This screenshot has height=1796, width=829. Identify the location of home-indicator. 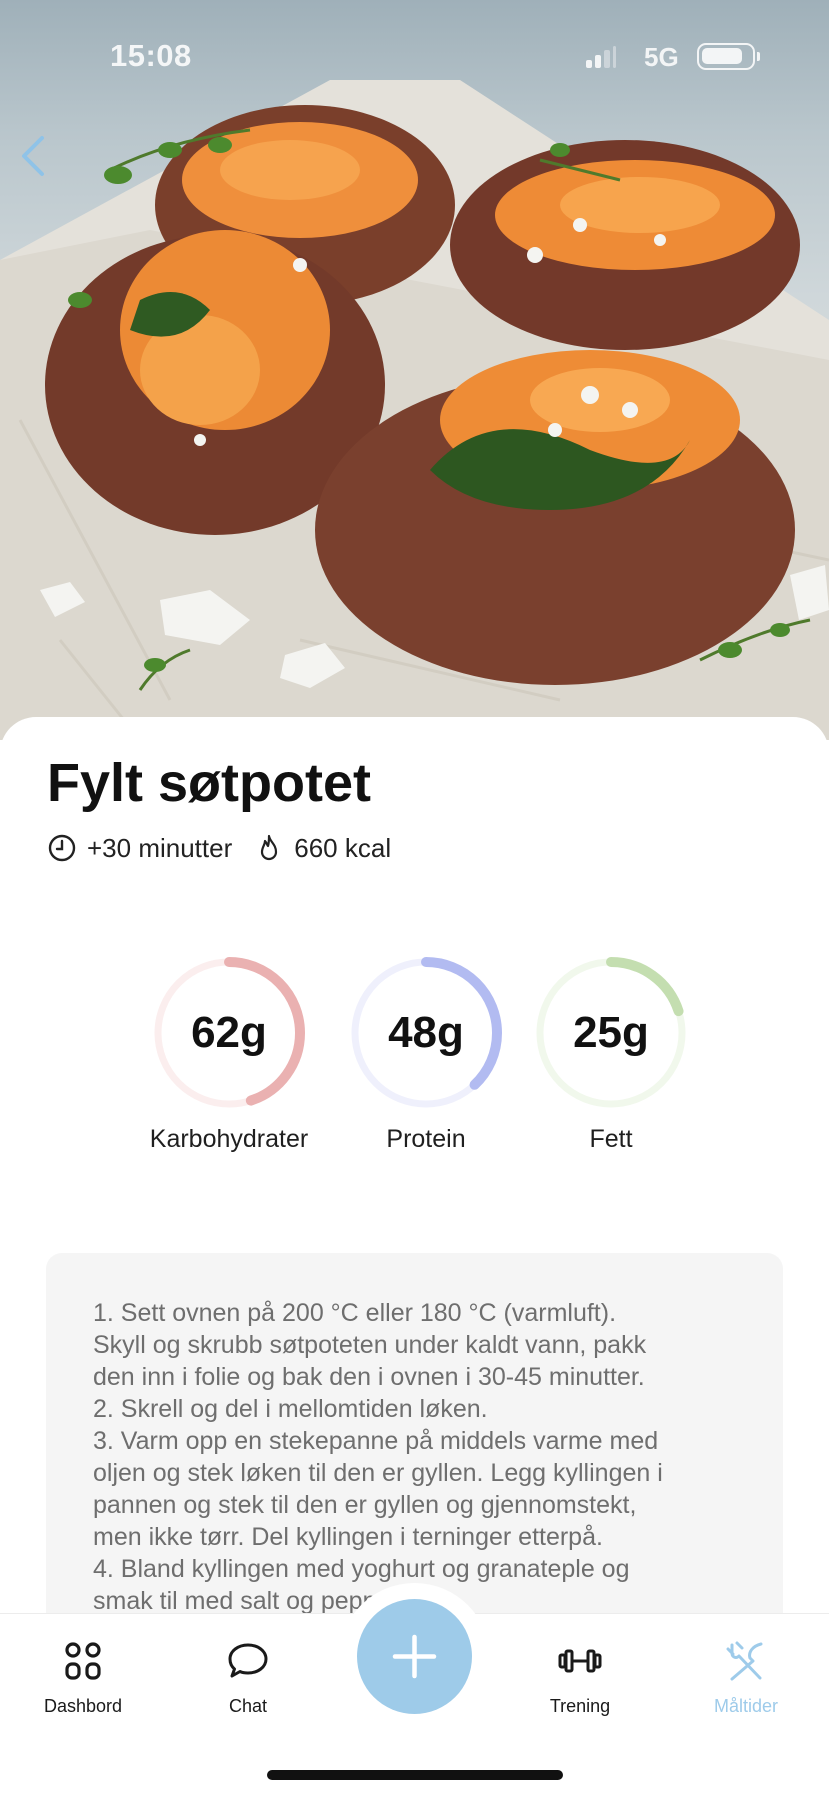
(415, 1775).